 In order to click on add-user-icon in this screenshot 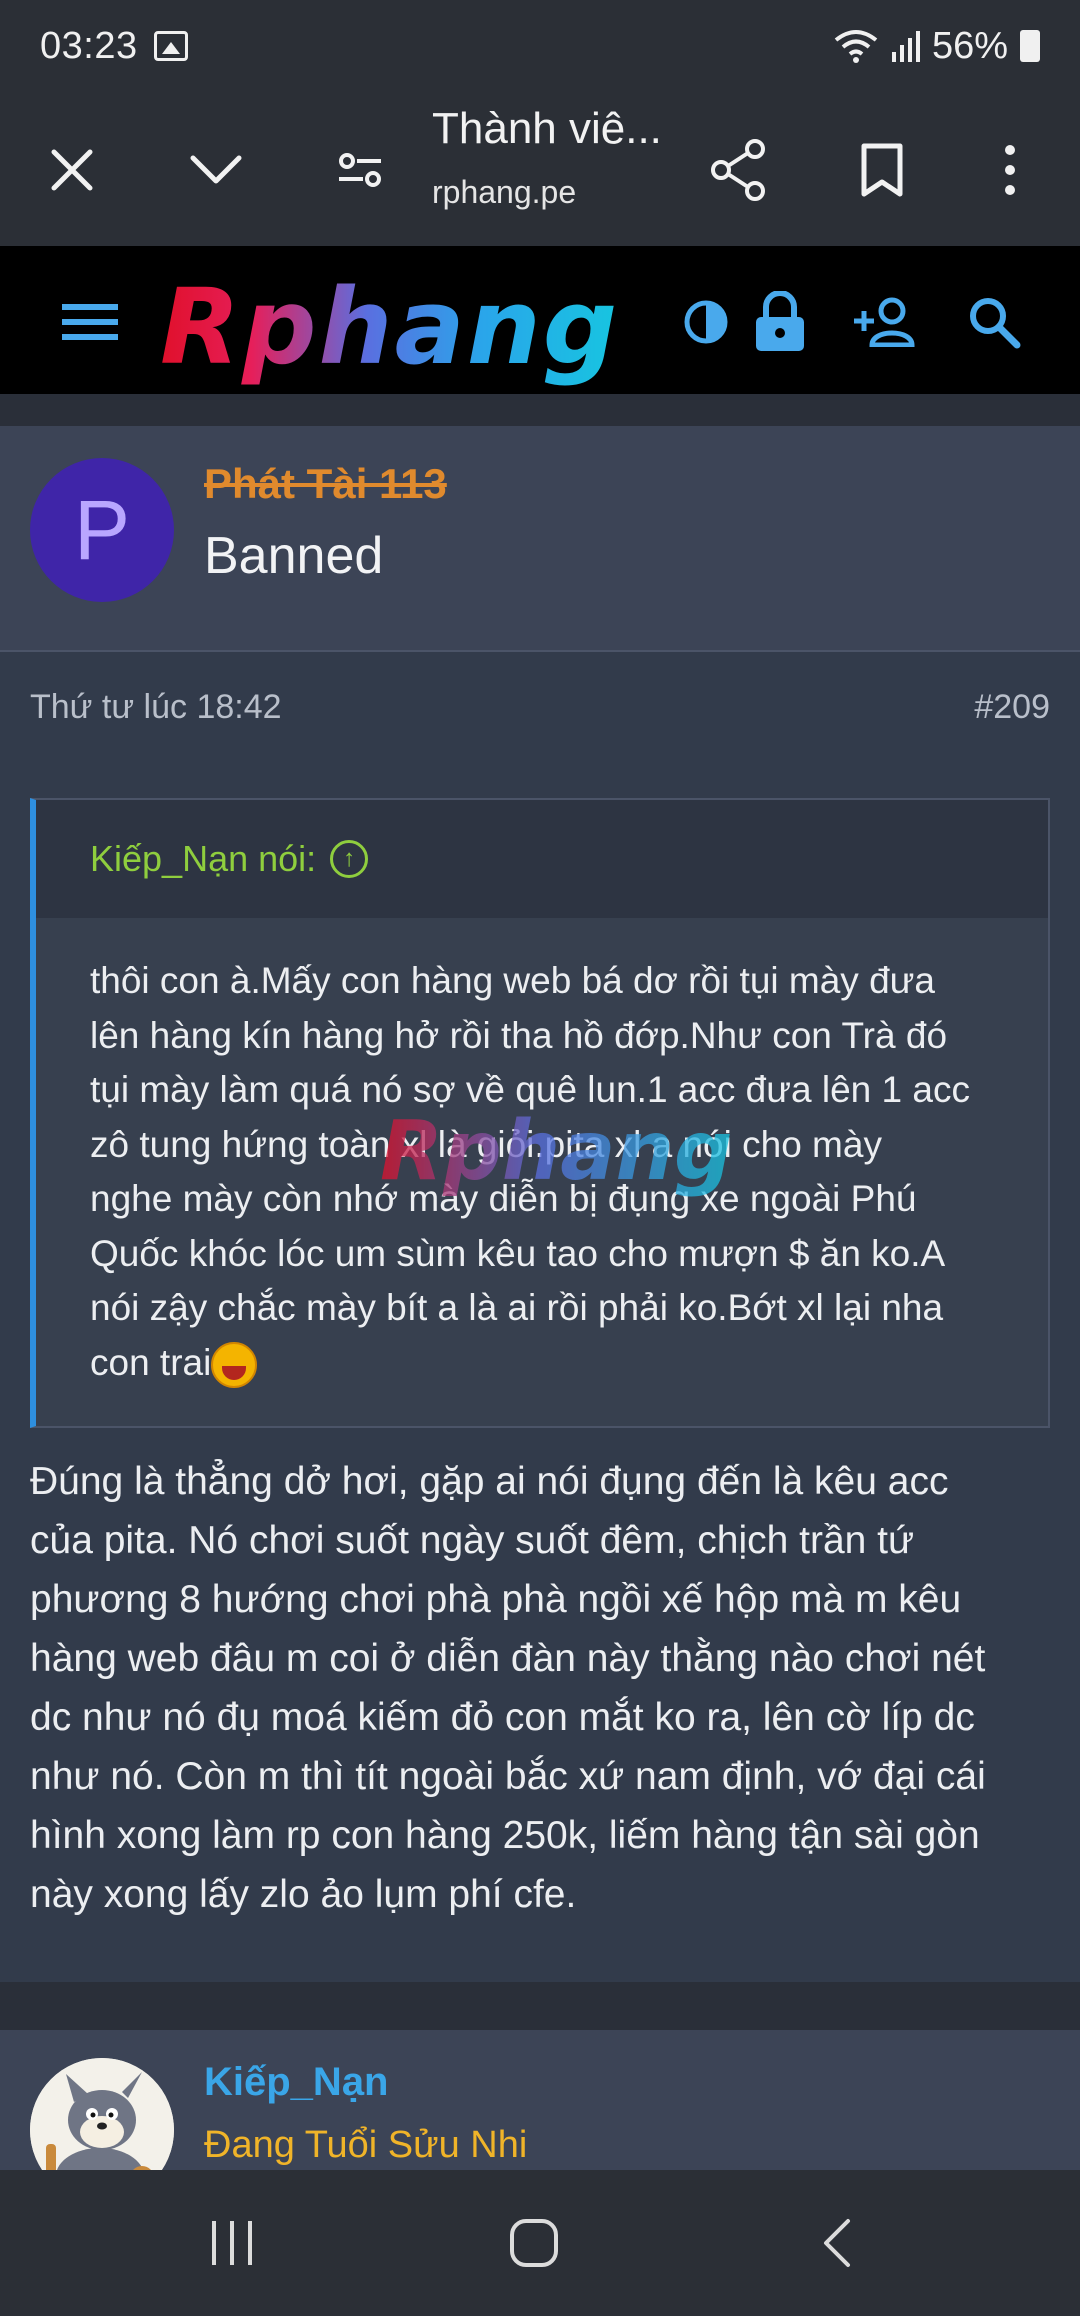, I will do `click(884, 322)`.